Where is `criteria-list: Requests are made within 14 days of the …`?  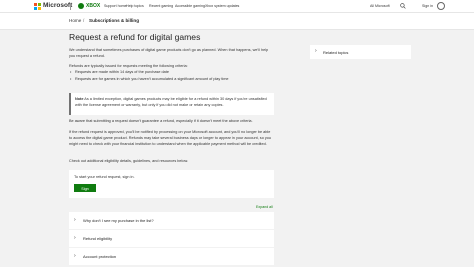
criteria-list: Requests are made within 14 days of the … is located at coordinates (149, 76).